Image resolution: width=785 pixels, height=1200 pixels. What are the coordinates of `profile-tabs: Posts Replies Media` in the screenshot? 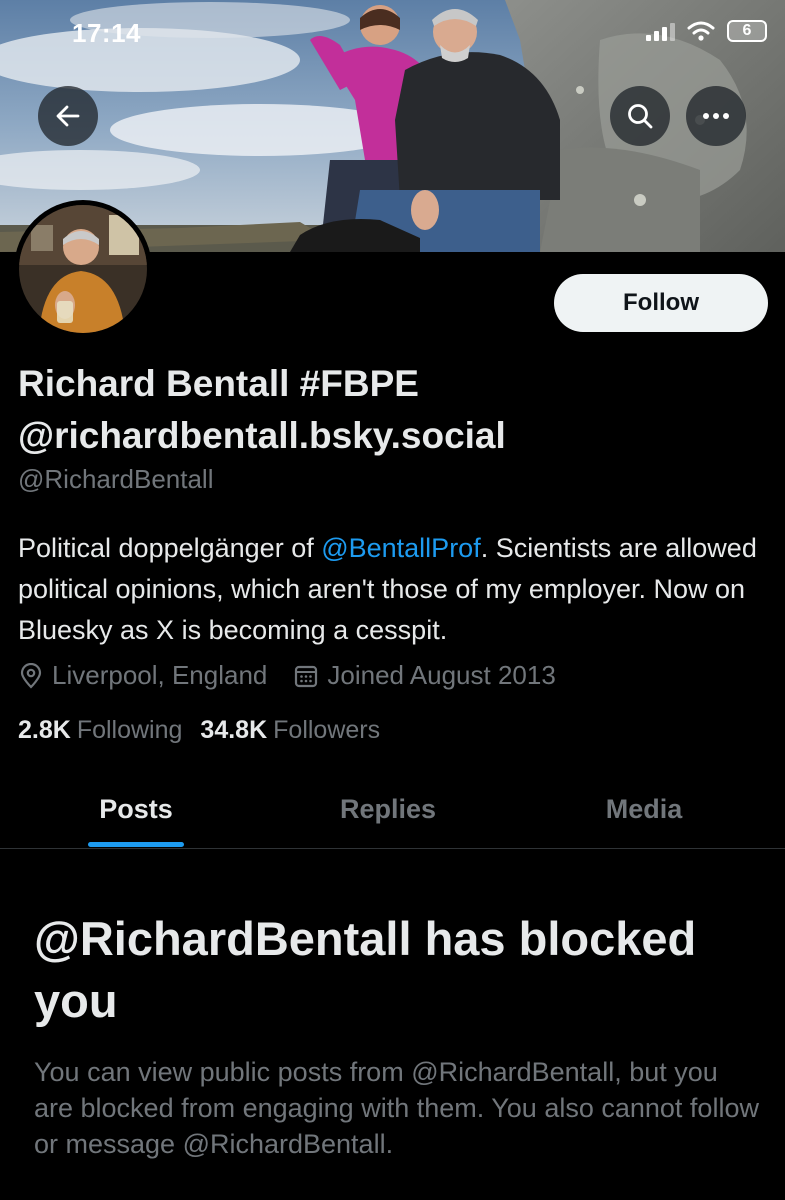 It's located at (392, 809).